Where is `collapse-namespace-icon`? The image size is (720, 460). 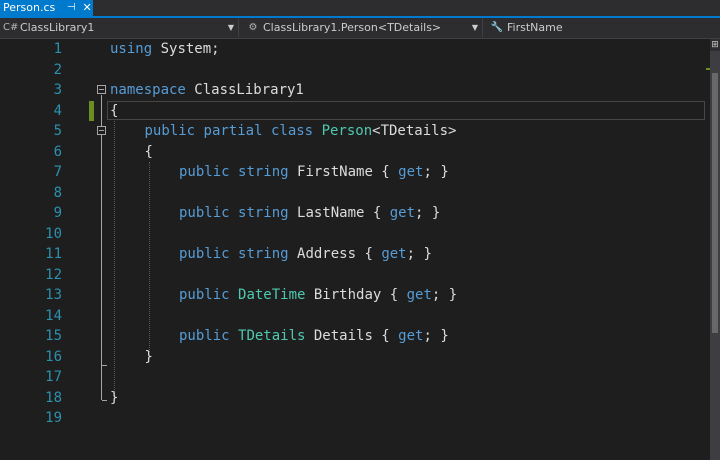 collapse-namespace-icon is located at coordinates (101, 89).